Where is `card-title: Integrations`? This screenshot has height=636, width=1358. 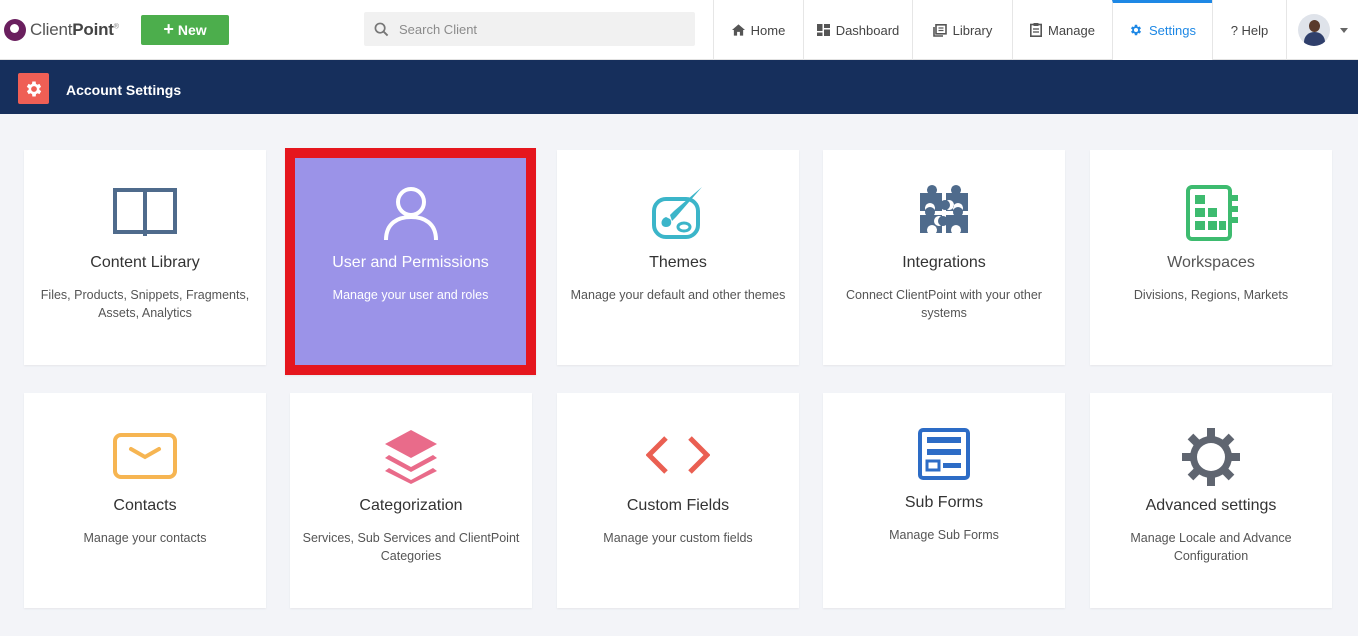 card-title: Integrations is located at coordinates (944, 262).